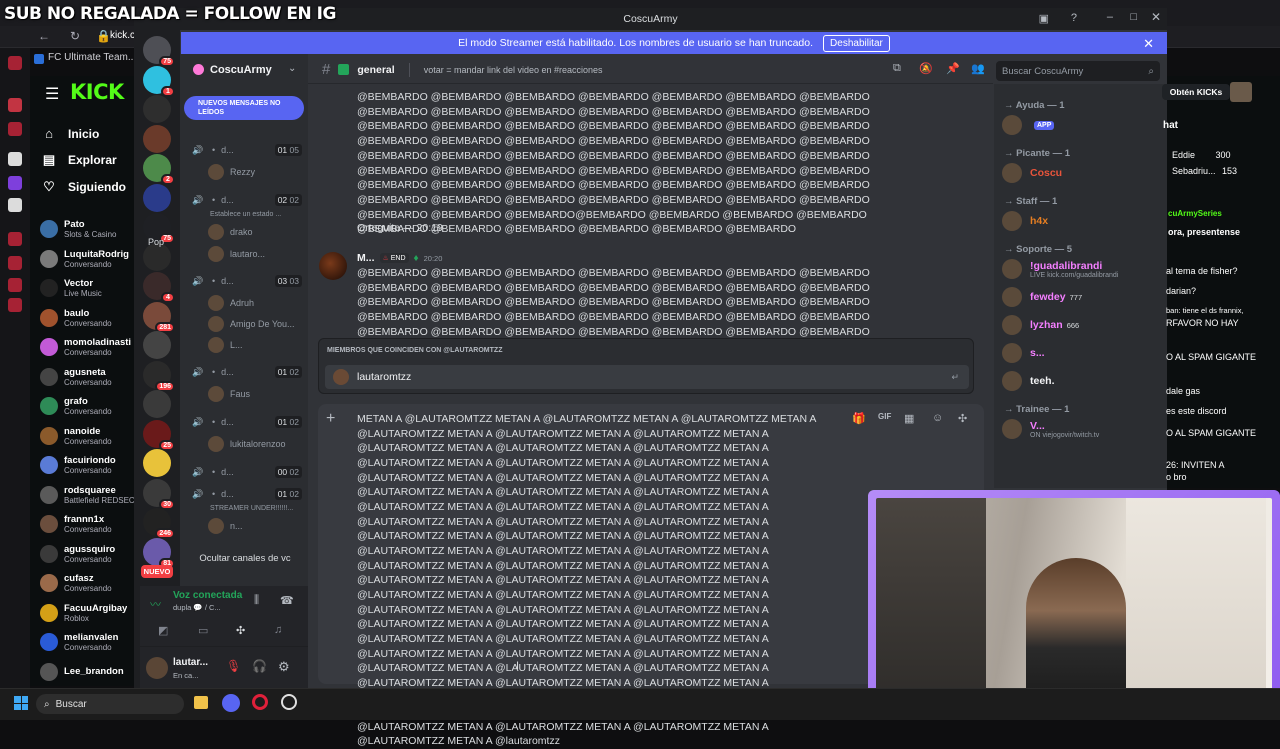 This screenshot has width=1280, height=749. What do you see at coordinates (859, 418) in the screenshot?
I see `gift-icon: 🎁` at bounding box center [859, 418].